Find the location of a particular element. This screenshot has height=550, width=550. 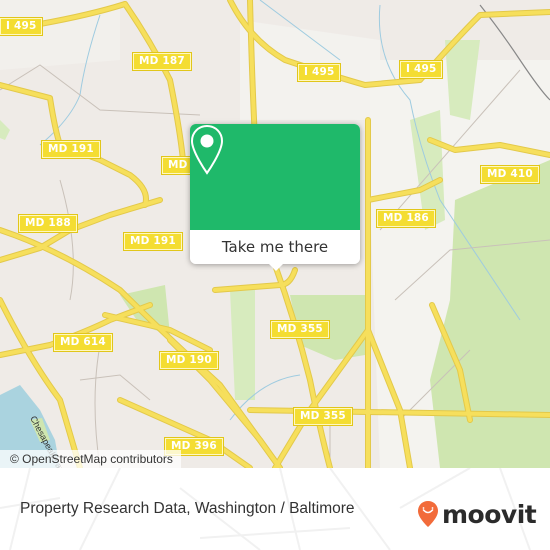

moovit-logo: moovit is located at coordinates (477, 514).